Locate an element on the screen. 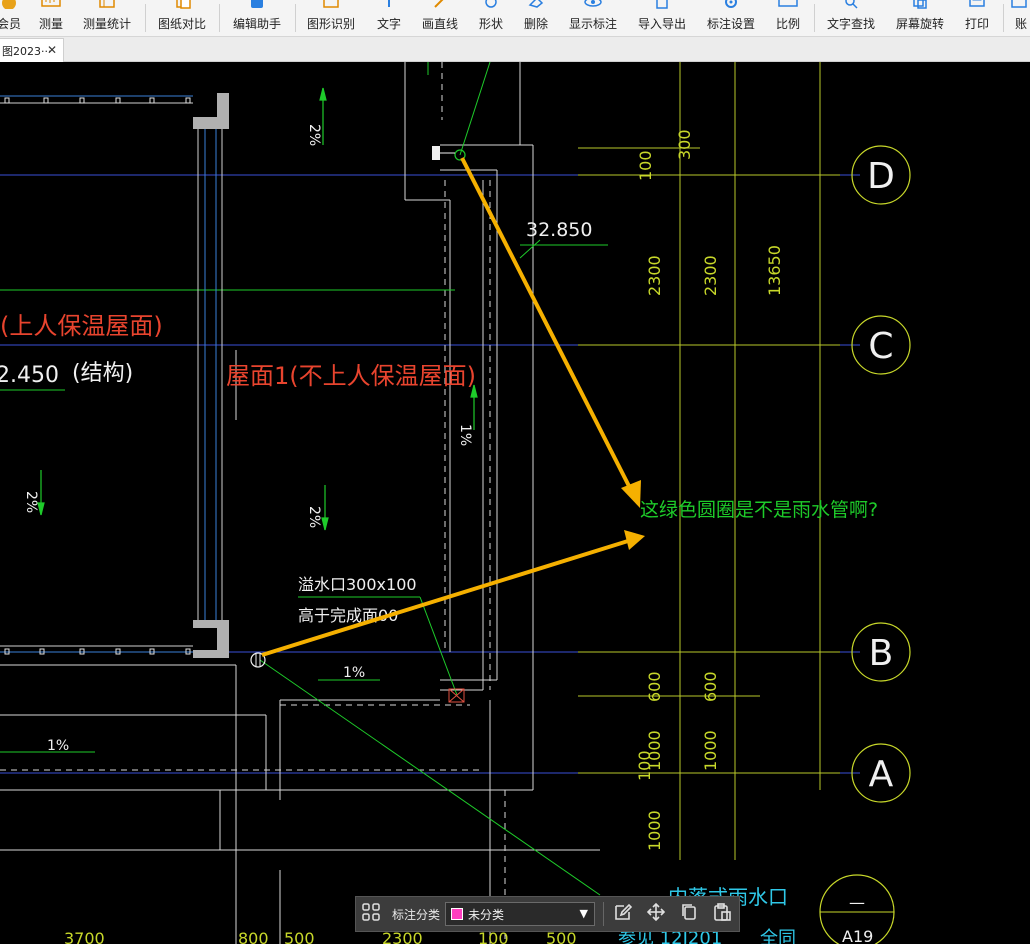  roof-label-mid: 屋面1(不上人保温屋面) is located at coordinates (351, 376).